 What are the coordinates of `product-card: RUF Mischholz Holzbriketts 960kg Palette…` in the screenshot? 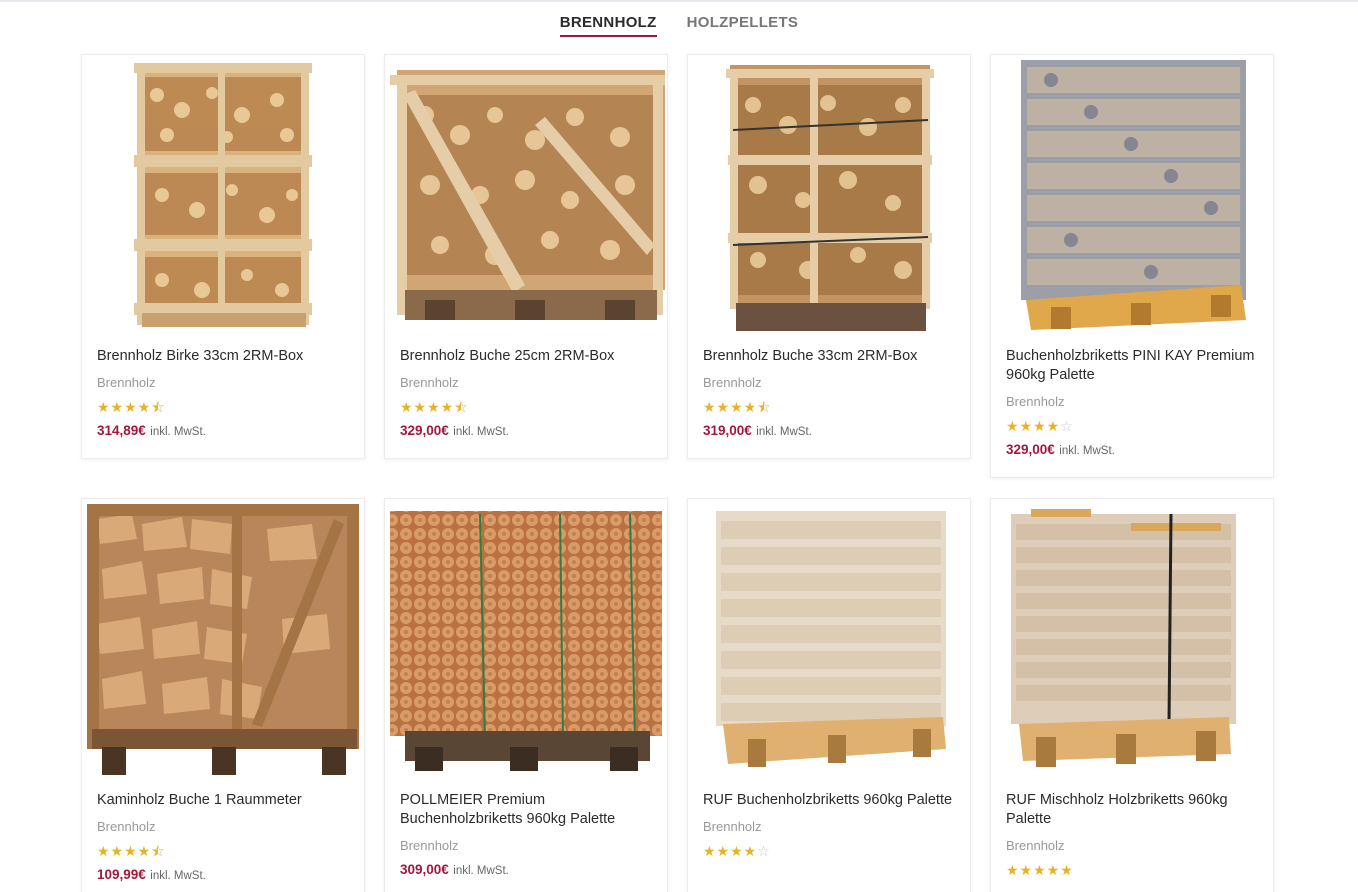 It's located at (1132, 695).